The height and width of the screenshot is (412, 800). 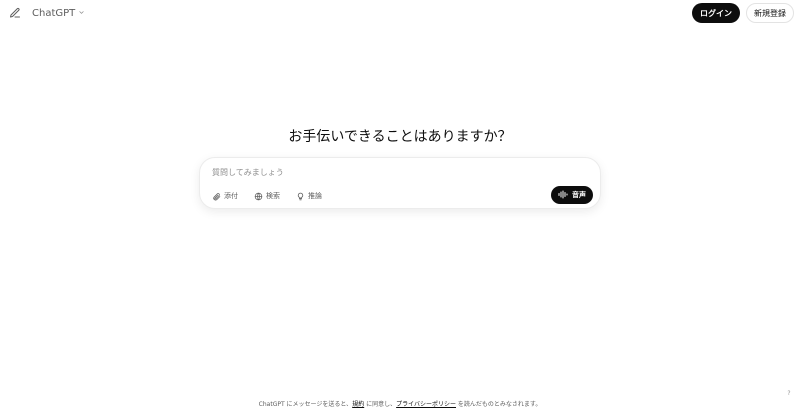 I want to click on prompt-input, so click(x=397, y=172).